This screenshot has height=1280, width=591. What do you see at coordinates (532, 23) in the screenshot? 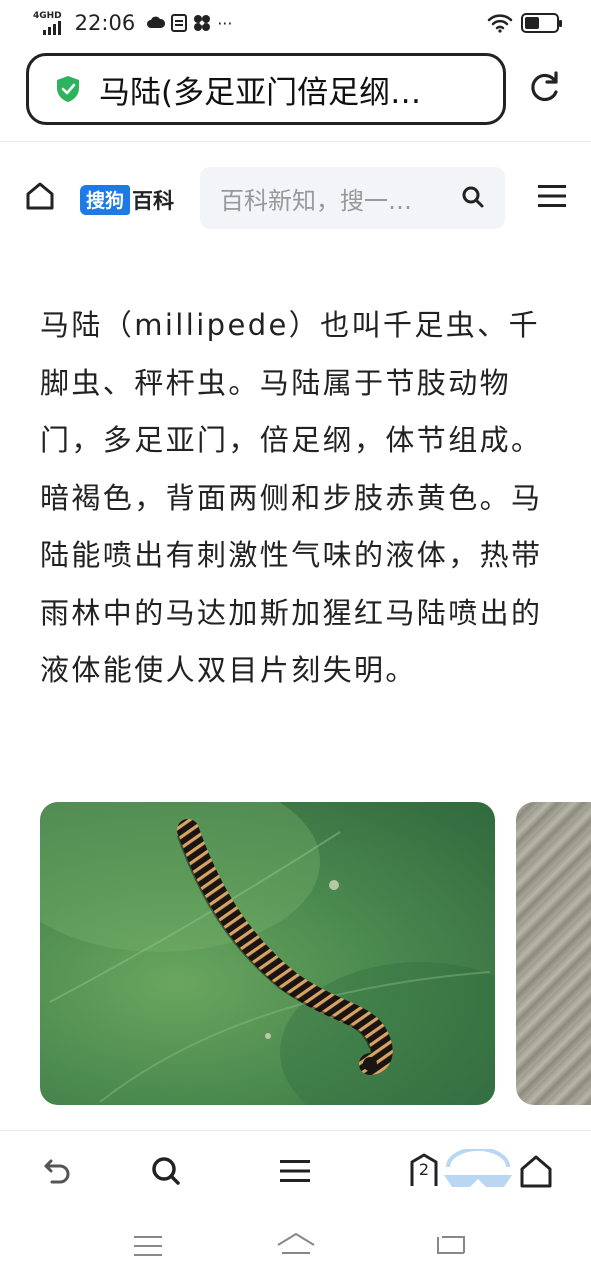
I see `battery-level` at bounding box center [532, 23].